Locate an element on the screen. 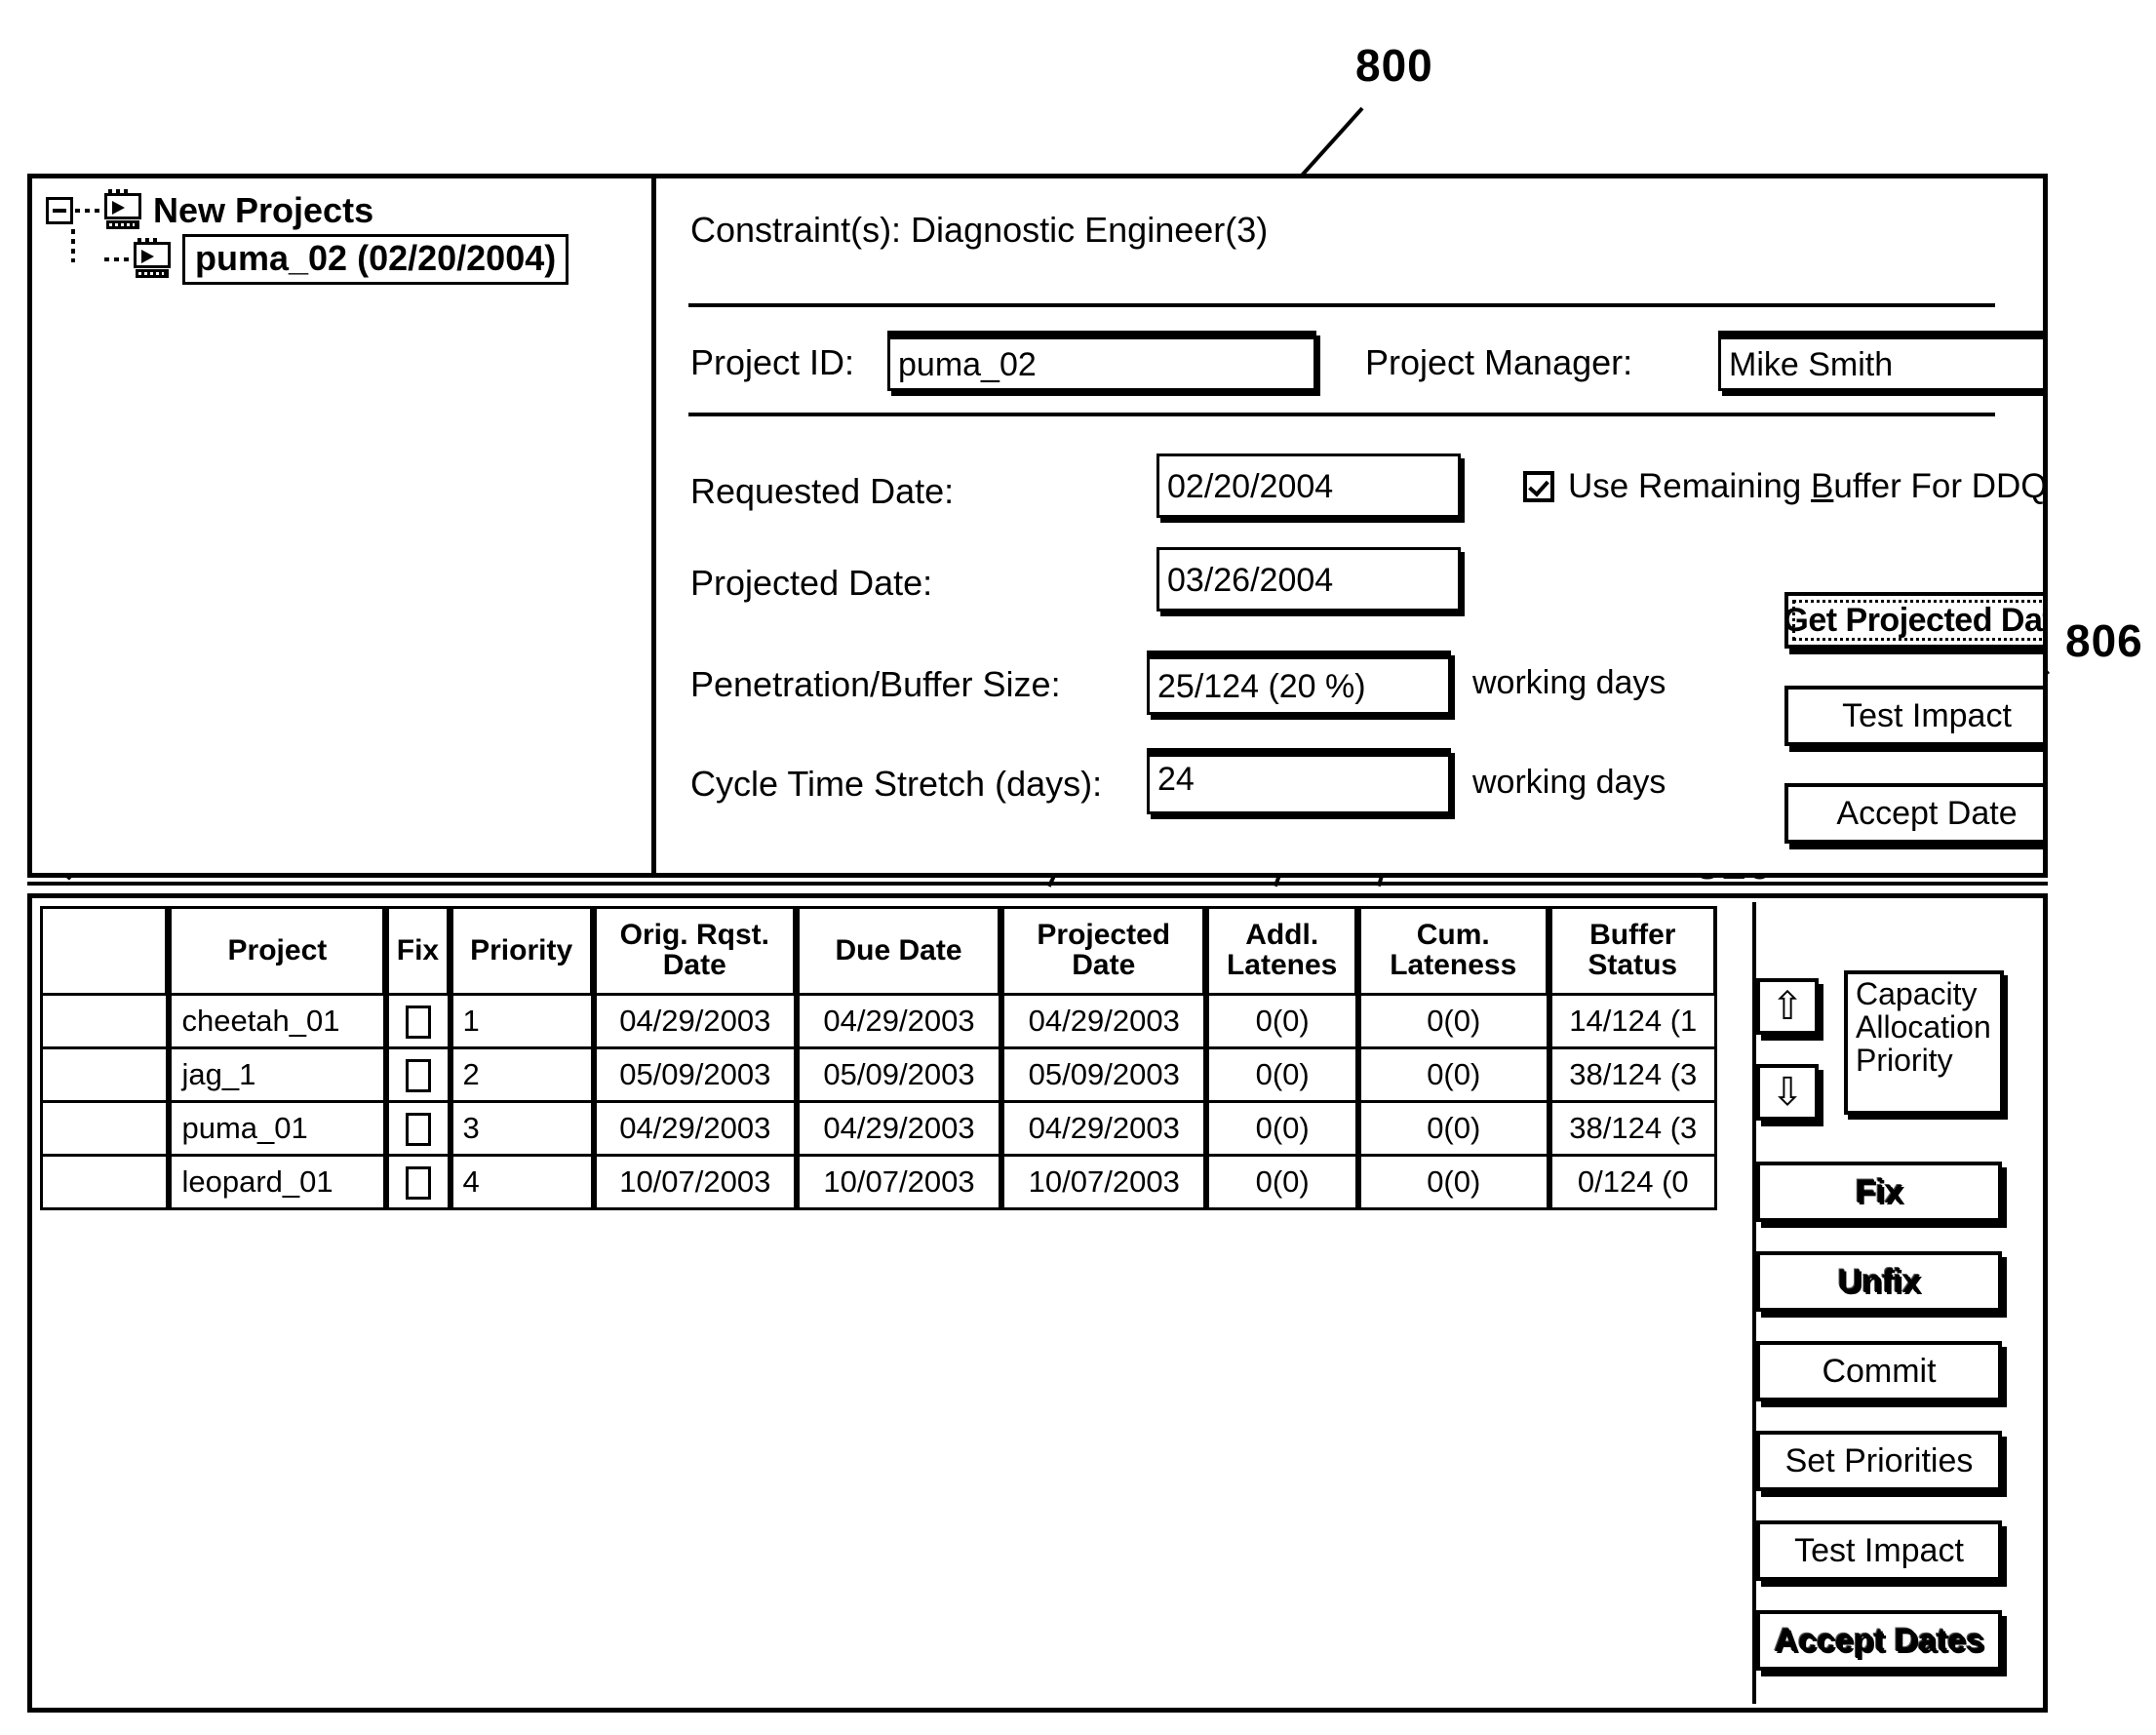 Image resolution: width=2156 pixels, height=1735 pixels. accept-date-button: Accept Date is located at coordinates (1913, 813).